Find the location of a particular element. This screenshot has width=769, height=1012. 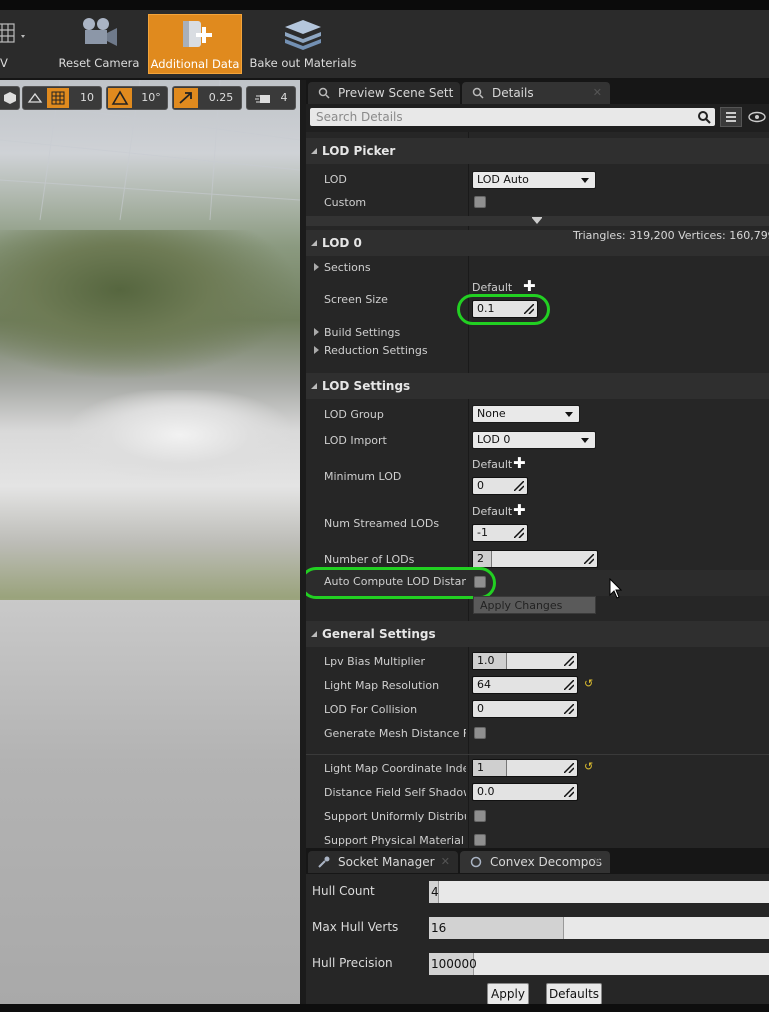

custom-checkbox is located at coordinates (480, 202).